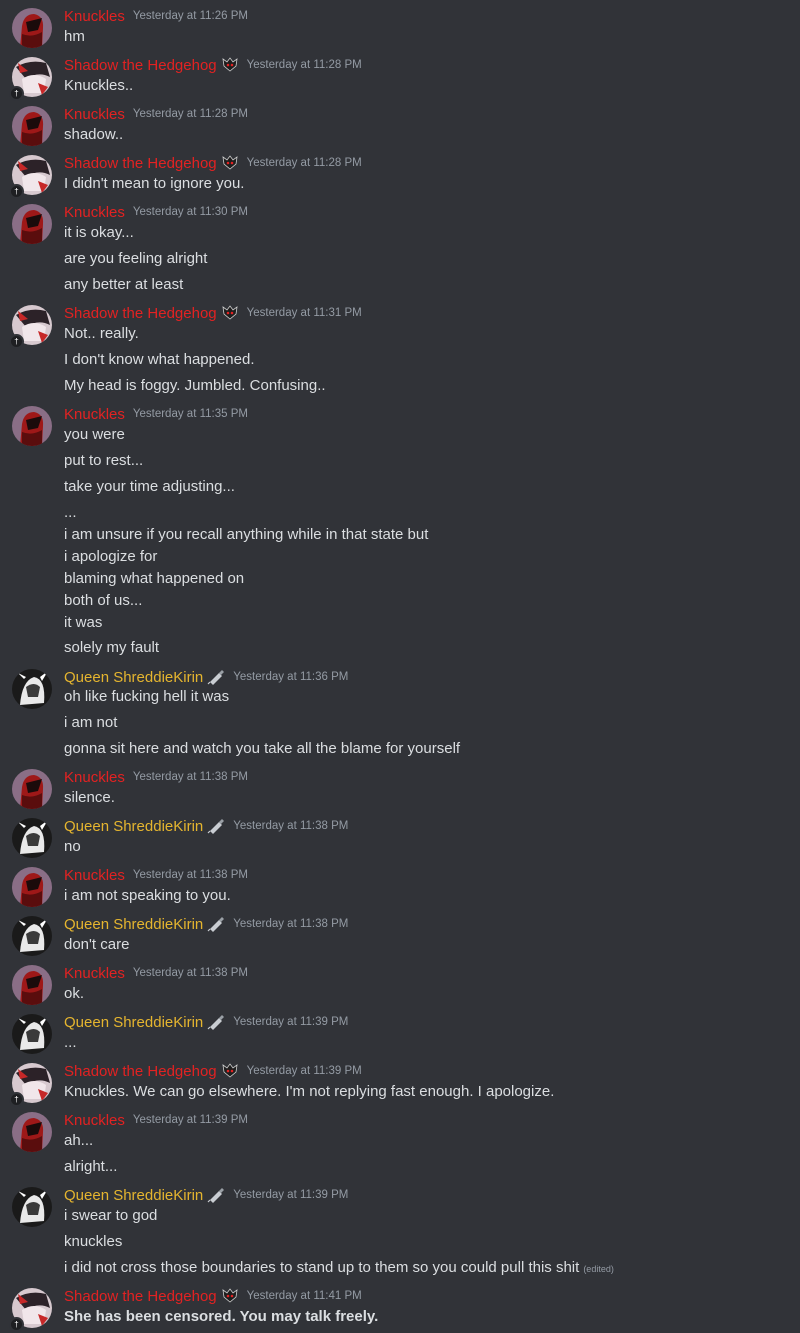  Describe the element at coordinates (190, 212) in the screenshot. I see `timestamp: Yesterday at 11:30 PM` at that location.